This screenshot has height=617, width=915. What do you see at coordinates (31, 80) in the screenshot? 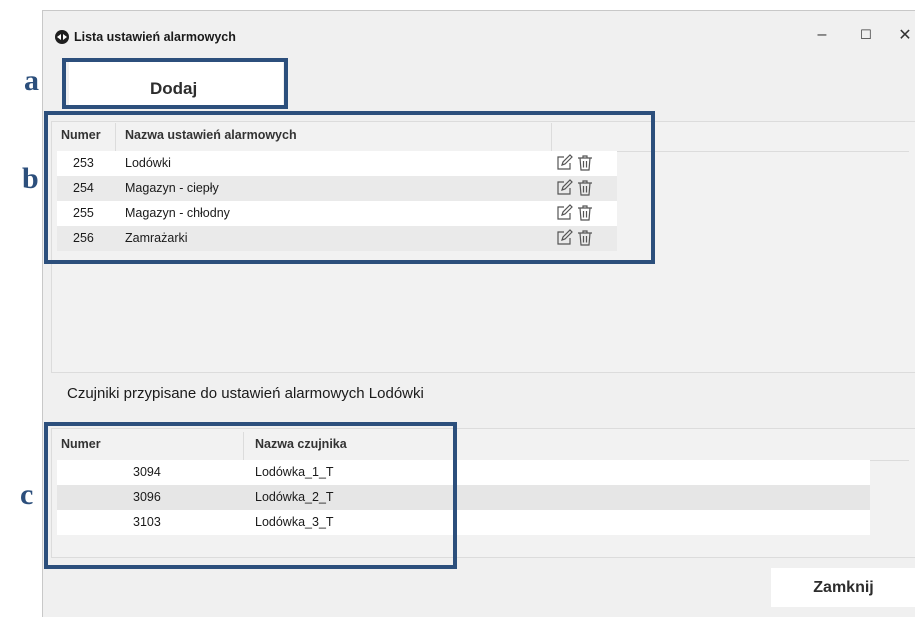
I see `annotation-letter-a: a` at bounding box center [31, 80].